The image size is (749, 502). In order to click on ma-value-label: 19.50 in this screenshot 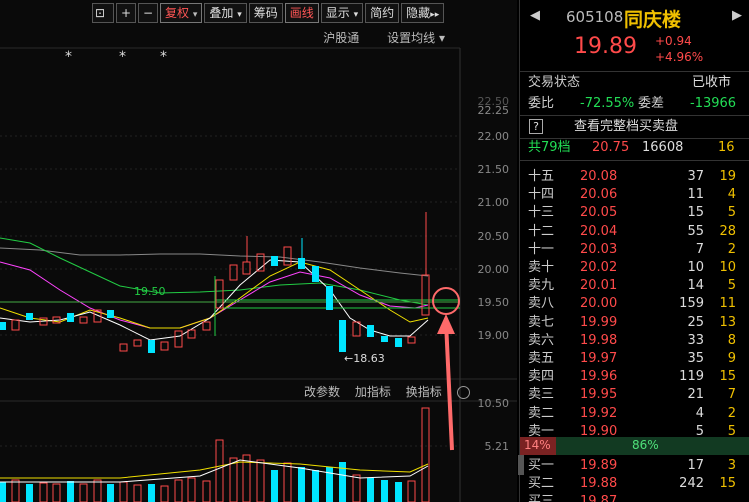, I will do `click(150, 291)`.